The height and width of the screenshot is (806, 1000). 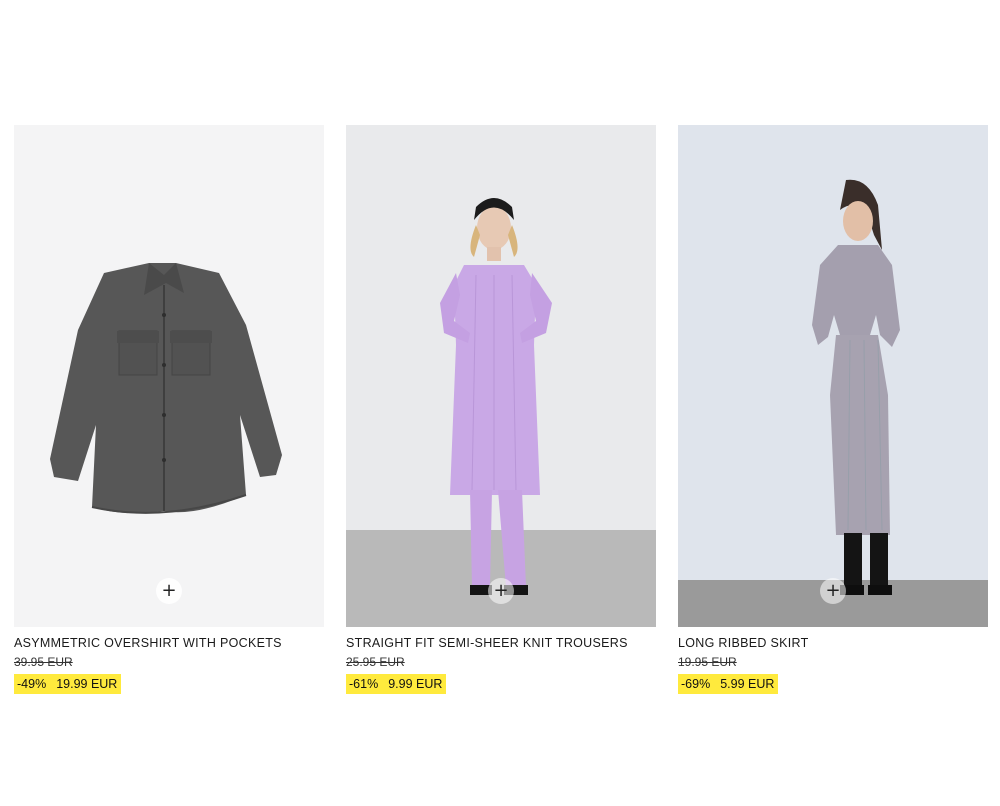 I want to click on product-name: ASYMMETRIC OVERSHIRT WITH POCKETS, so click(x=169, y=643).